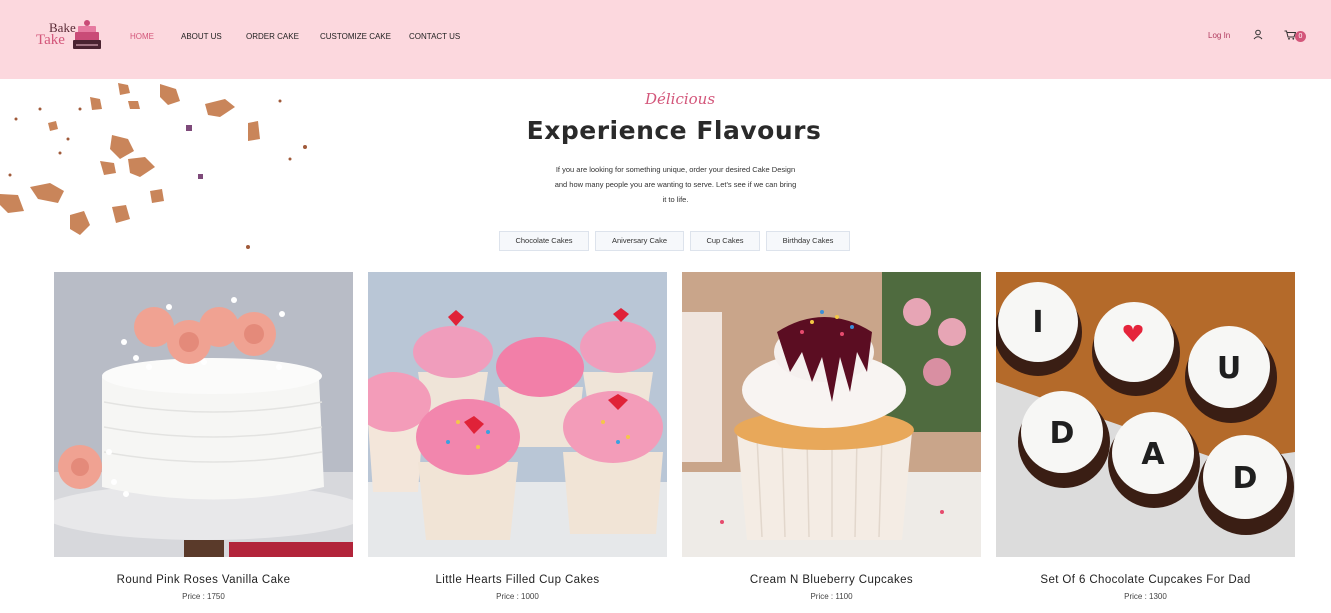  I want to click on user-icon, so click(1258, 35).